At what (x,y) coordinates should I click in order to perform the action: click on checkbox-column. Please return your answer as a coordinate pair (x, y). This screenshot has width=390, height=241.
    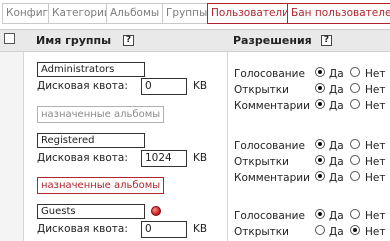
    Looking at the image, I should click on (11, 146).